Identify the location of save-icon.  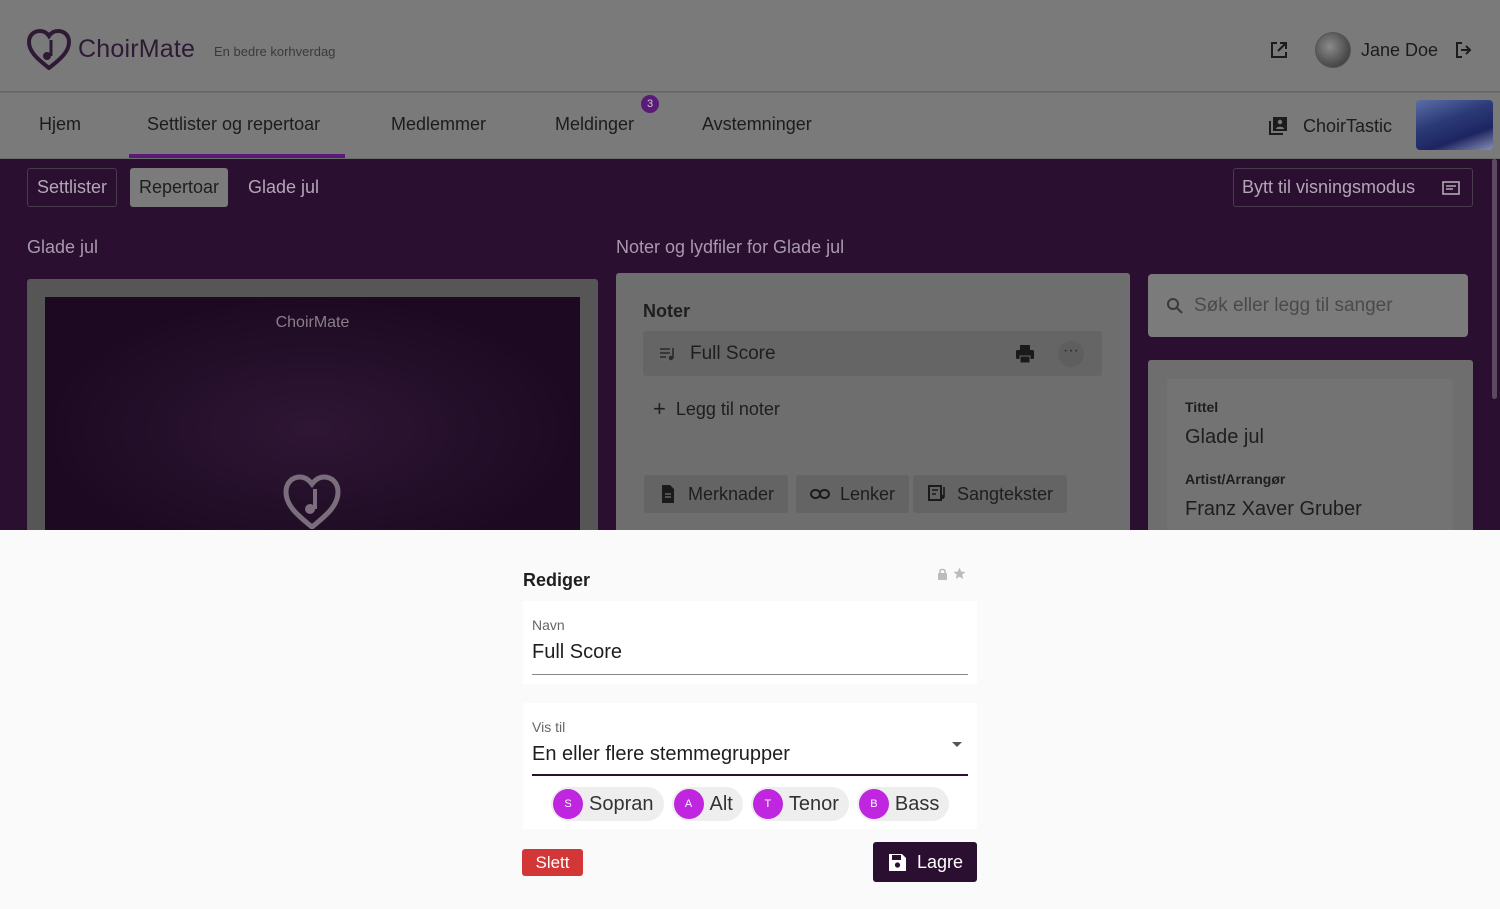
(897, 862).